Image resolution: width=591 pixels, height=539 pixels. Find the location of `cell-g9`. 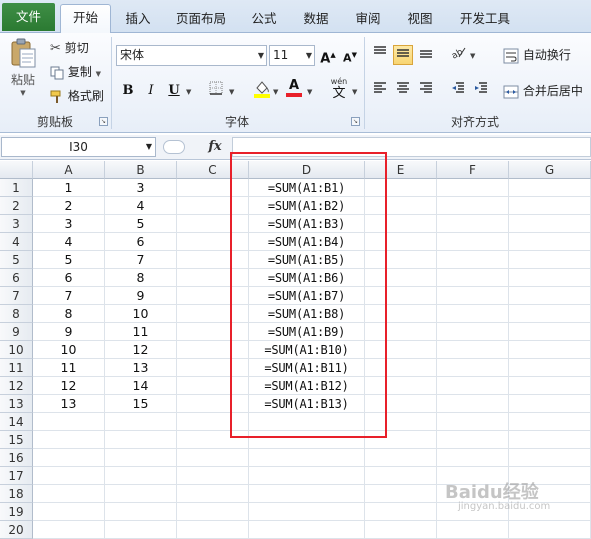

cell-g9 is located at coordinates (550, 332).